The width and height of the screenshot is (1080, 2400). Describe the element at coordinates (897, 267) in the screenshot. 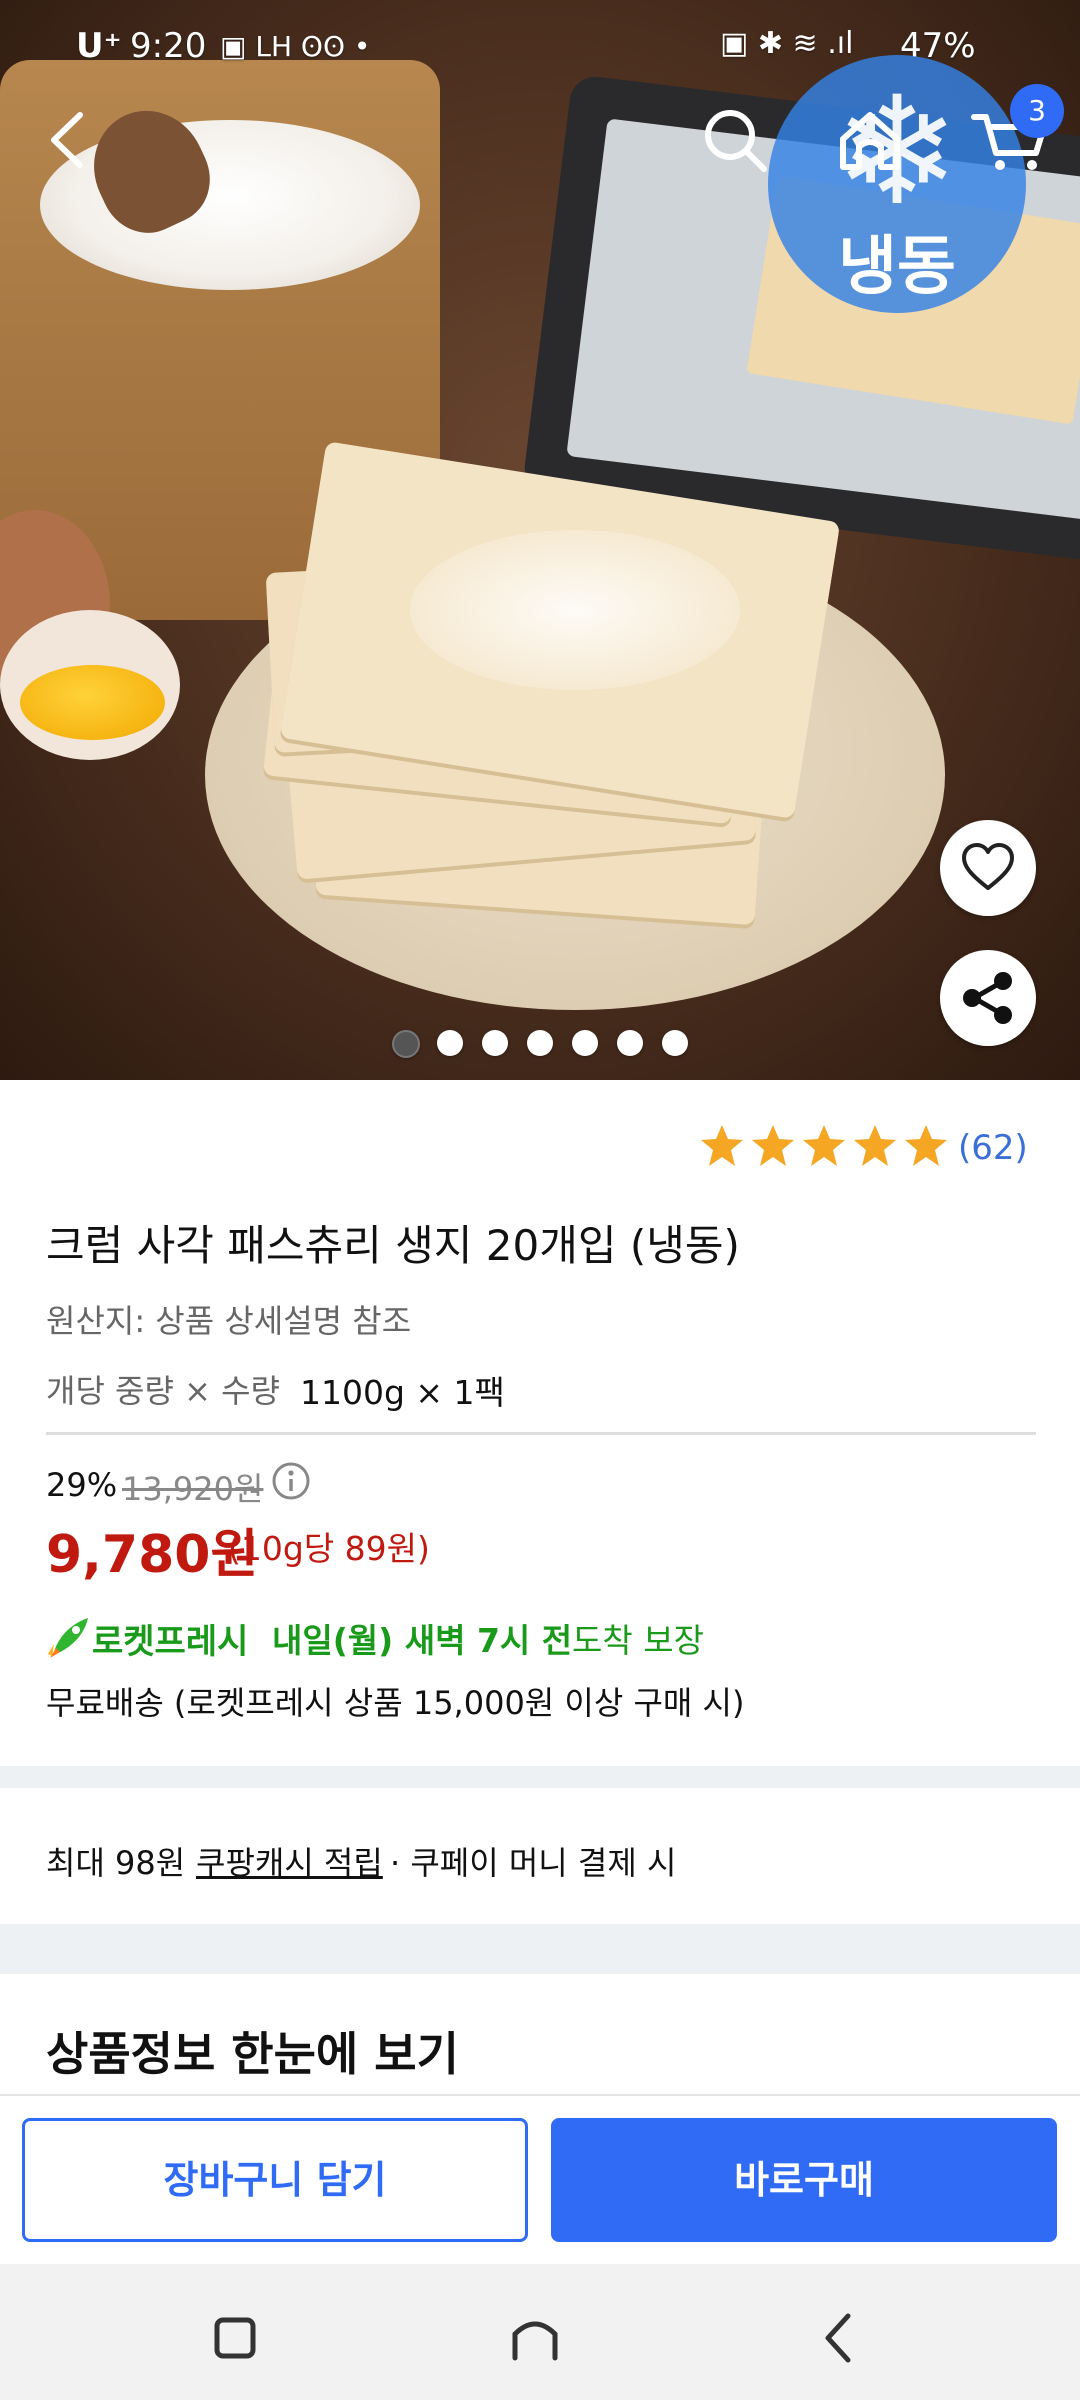

I see `frozen-label: 냉동` at that location.